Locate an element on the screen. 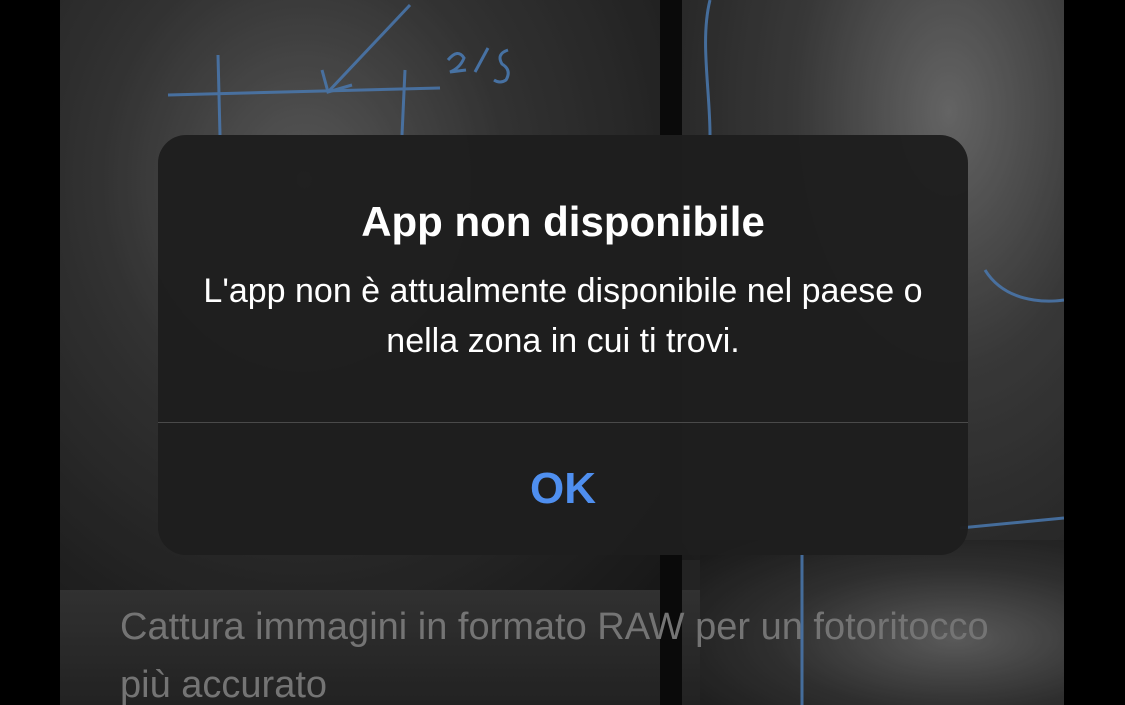 This screenshot has width=1125, height=705. ok-button: OK is located at coordinates (563, 489).